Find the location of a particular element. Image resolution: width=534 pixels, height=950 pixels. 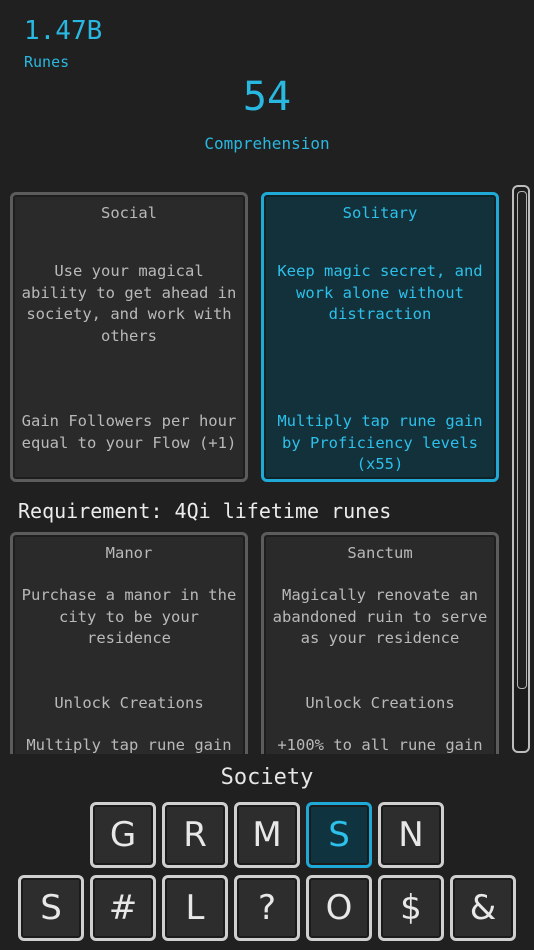

key-dollar: $ is located at coordinates (411, 908).